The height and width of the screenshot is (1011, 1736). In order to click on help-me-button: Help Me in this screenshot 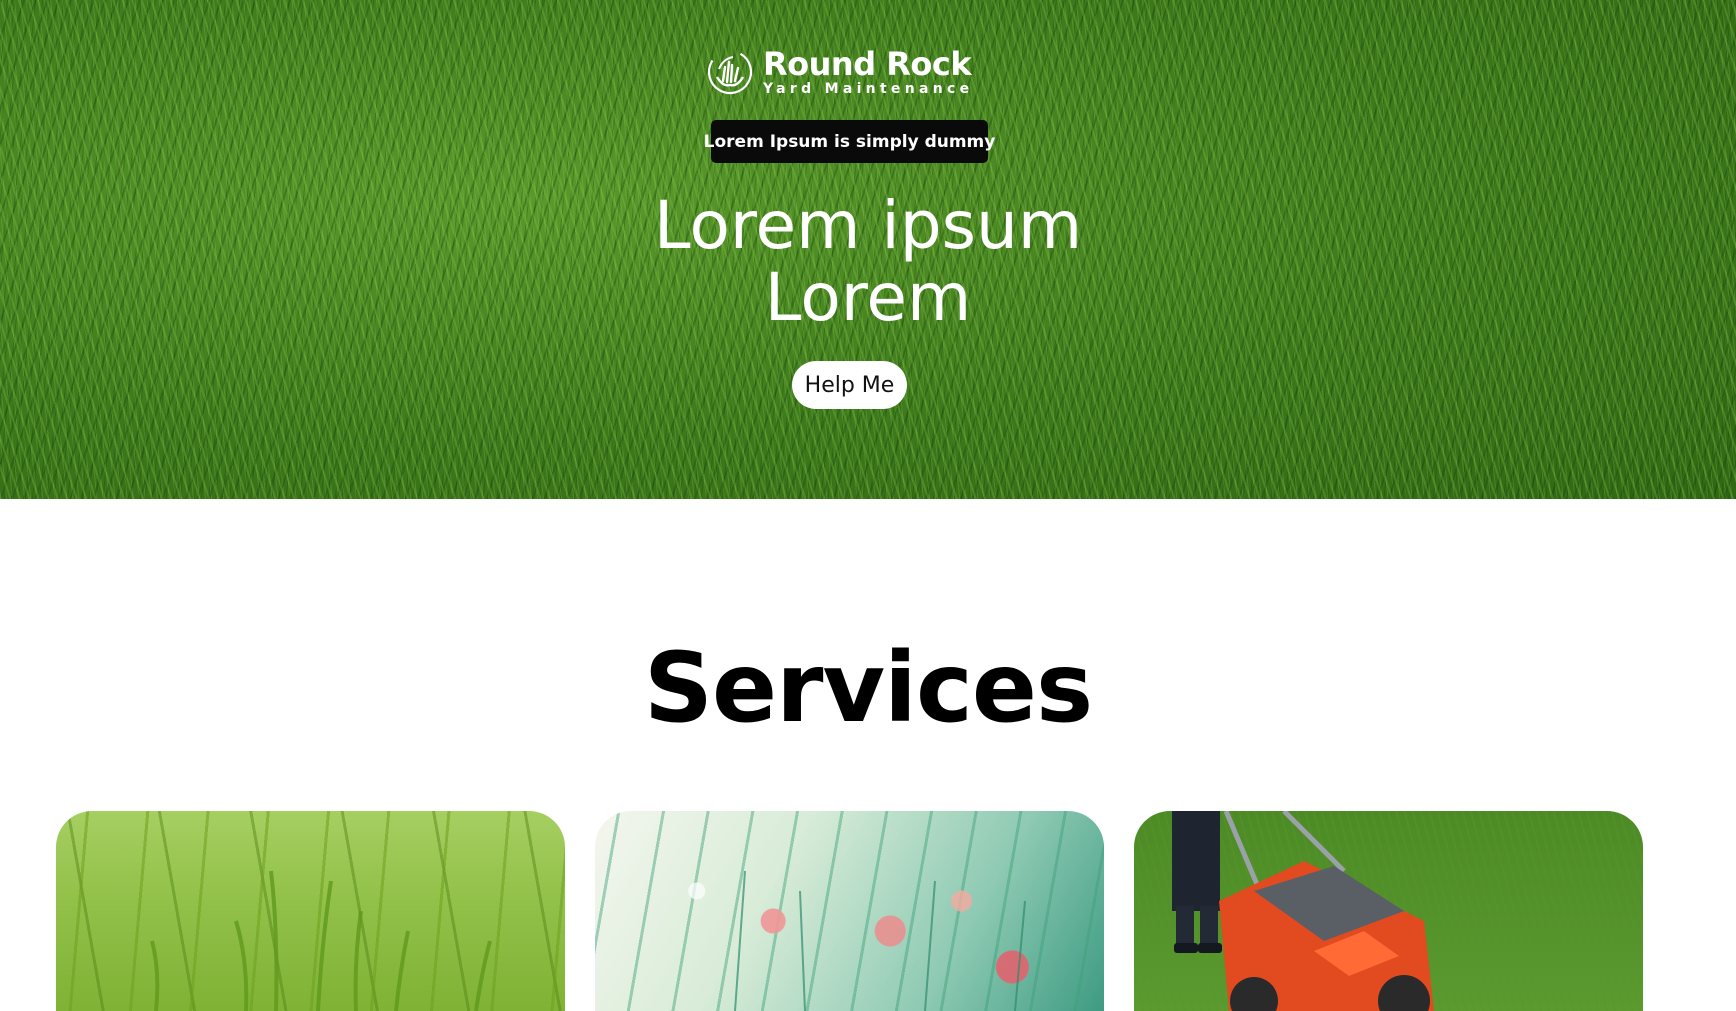, I will do `click(849, 385)`.